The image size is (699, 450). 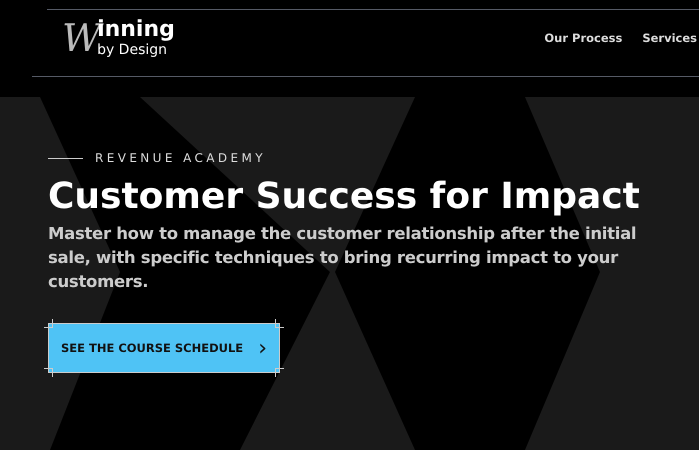 I want to click on nav-link: Our Process, so click(x=583, y=38).